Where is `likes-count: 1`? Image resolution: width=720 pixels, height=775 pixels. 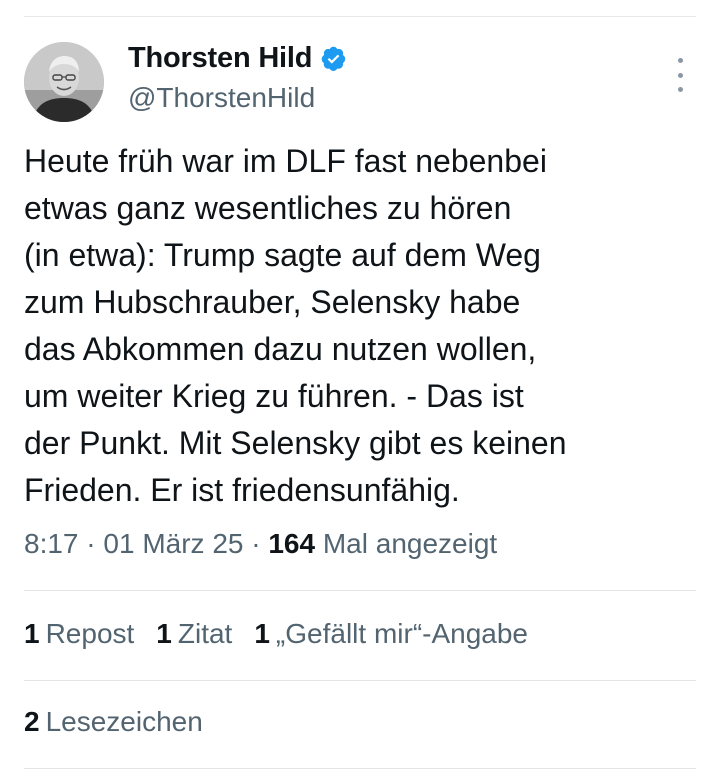
likes-count: 1 is located at coordinates (262, 633).